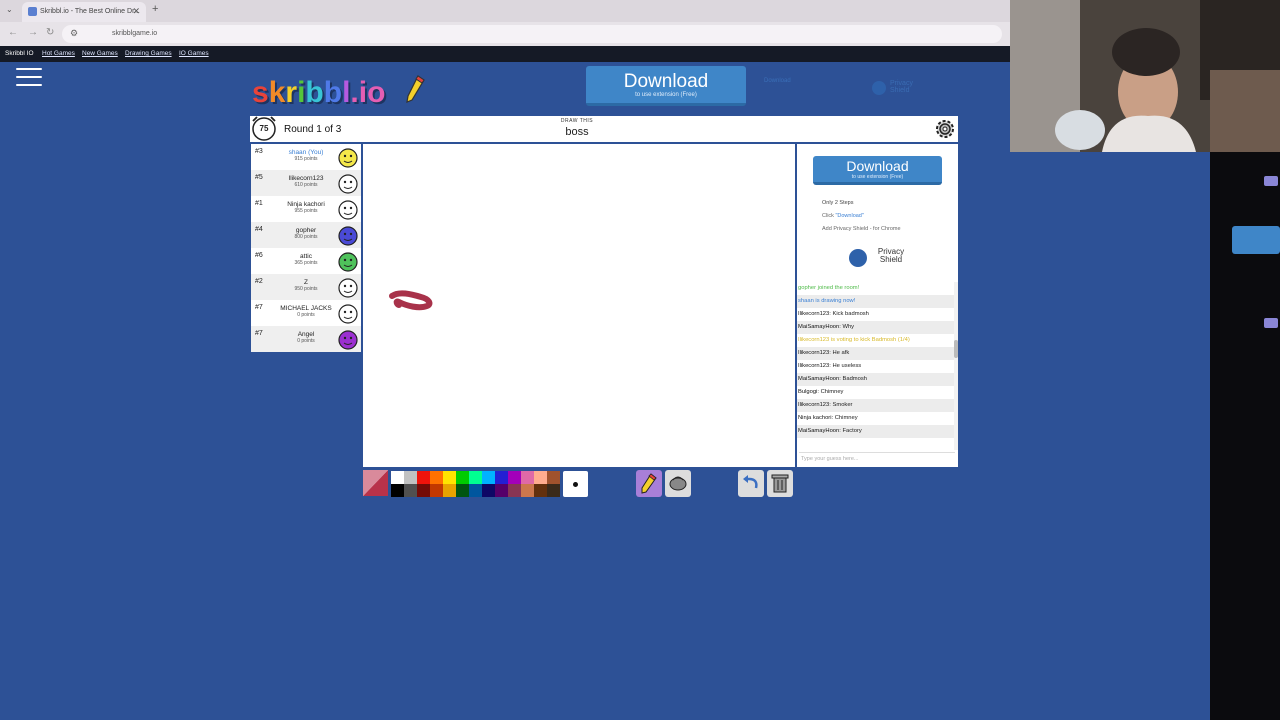 This screenshot has width=1280, height=720. What do you see at coordinates (649, 483) in the screenshot?
I see `pencil-icon` at bounding box center [649, 483].